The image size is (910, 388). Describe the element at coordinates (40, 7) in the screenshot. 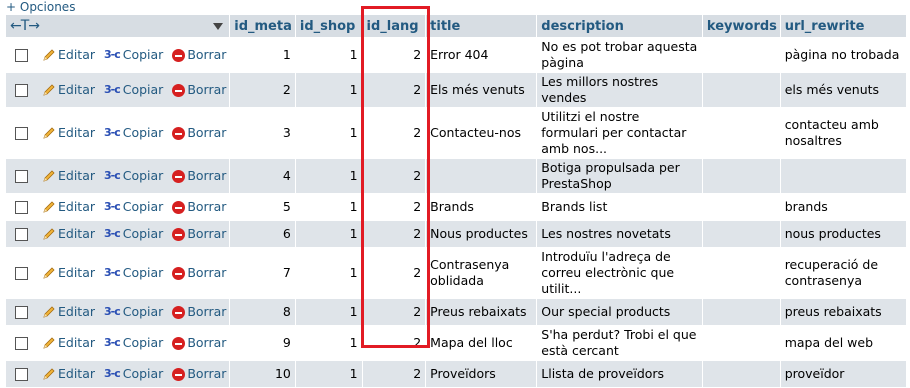

I see `options-link: + Opciones` at that location.